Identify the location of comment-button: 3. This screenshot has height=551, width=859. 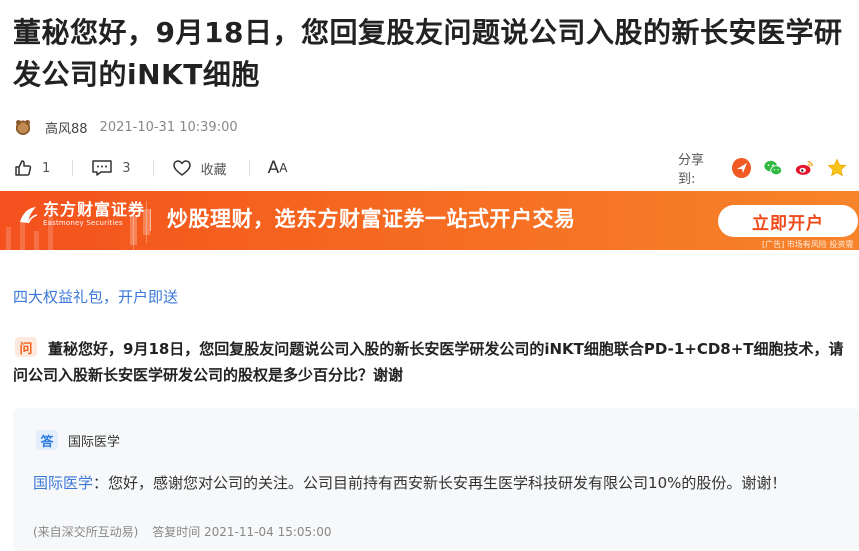
(111, 168).